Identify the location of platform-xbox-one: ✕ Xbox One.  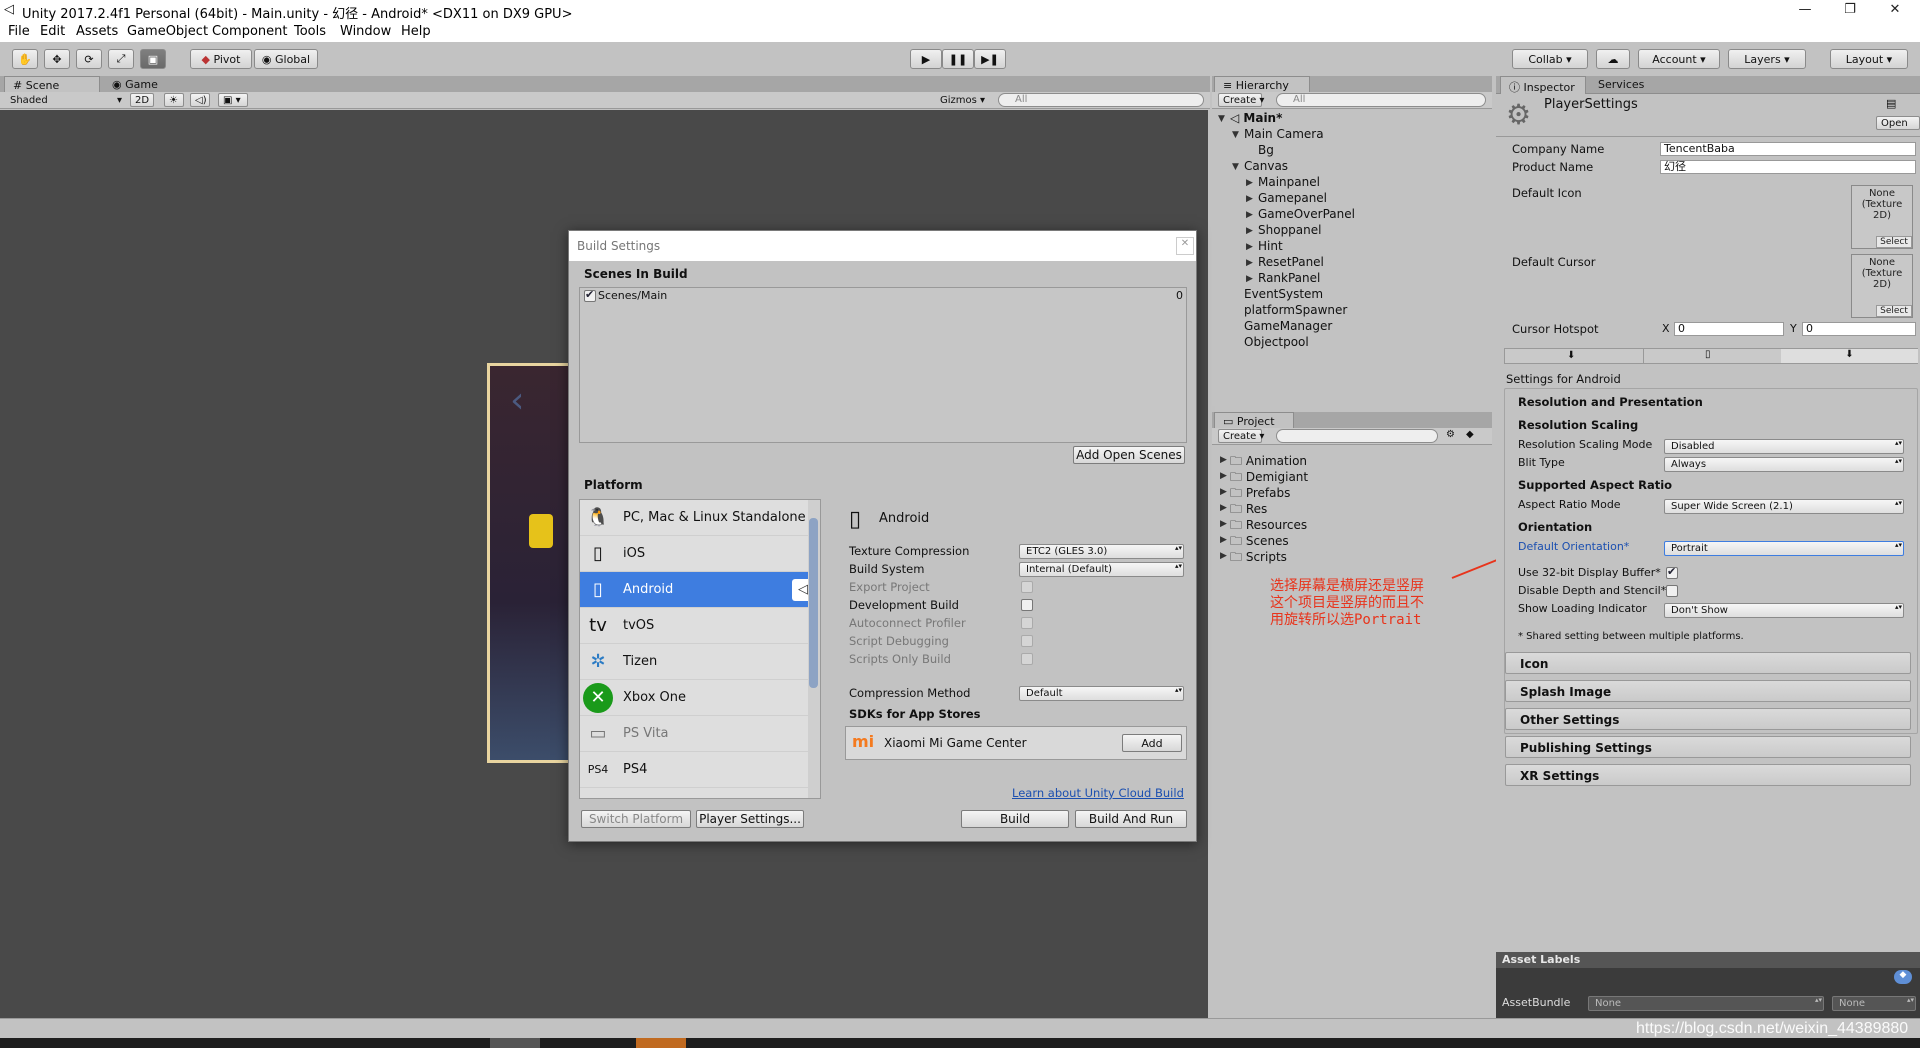
(700, 698).